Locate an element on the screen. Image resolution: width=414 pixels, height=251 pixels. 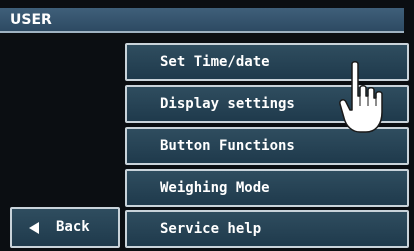
back-button: Back is located at coordinates (65, 227).